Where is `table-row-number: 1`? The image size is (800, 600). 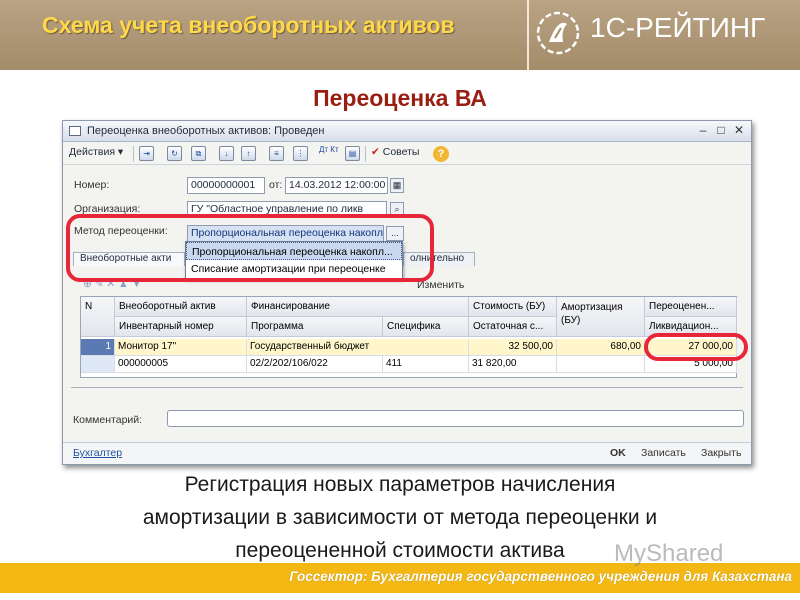
table-row-number: 1 is located at coordinates (98, 347).